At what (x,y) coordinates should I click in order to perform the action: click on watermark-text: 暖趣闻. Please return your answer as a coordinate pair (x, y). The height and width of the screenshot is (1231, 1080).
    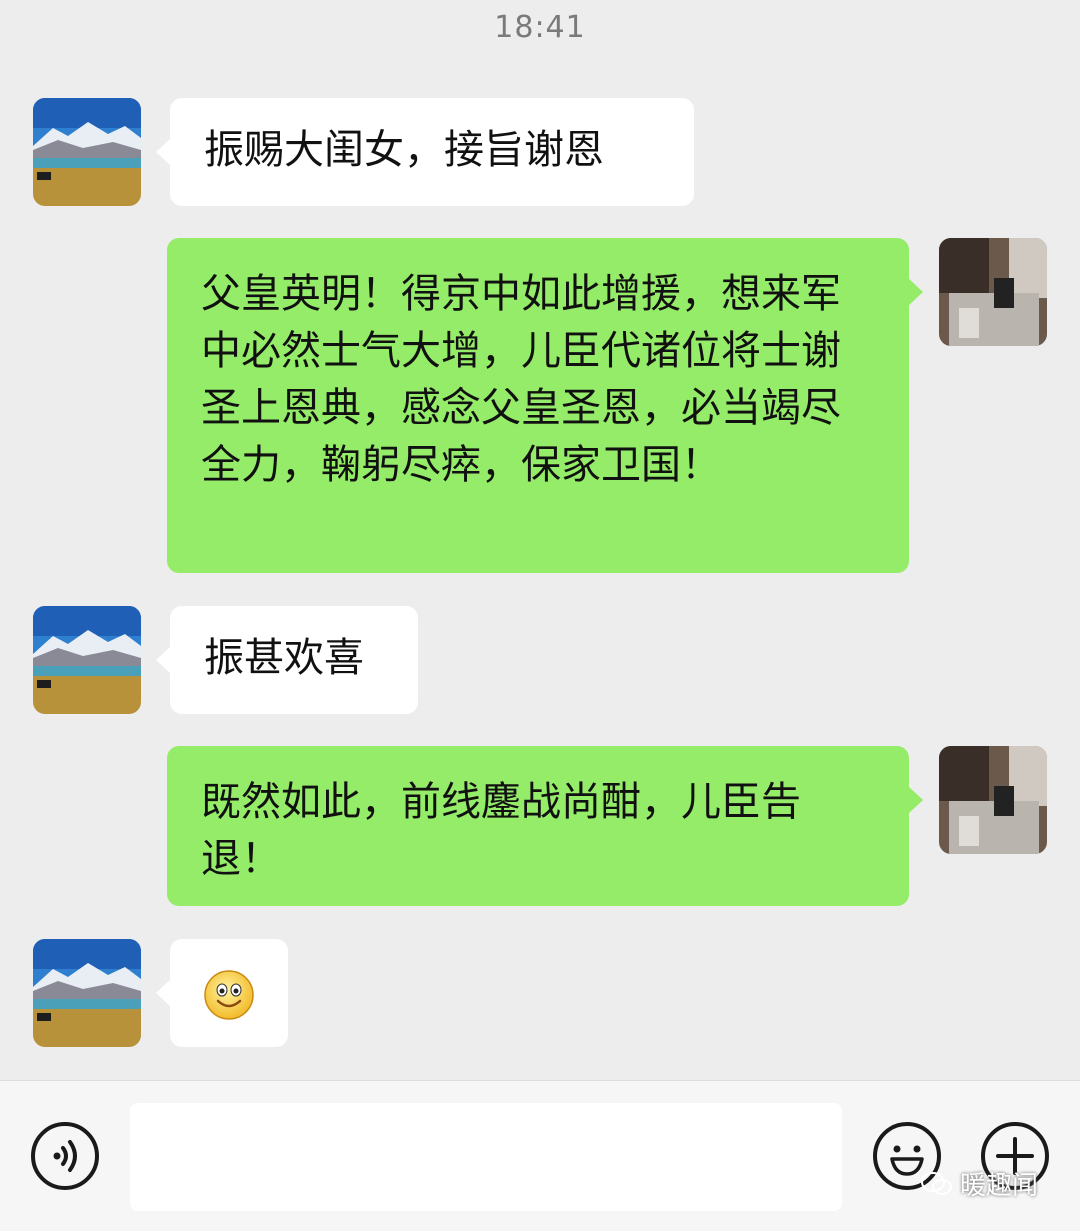
    Looking at the image, I should click on (999, 1186).